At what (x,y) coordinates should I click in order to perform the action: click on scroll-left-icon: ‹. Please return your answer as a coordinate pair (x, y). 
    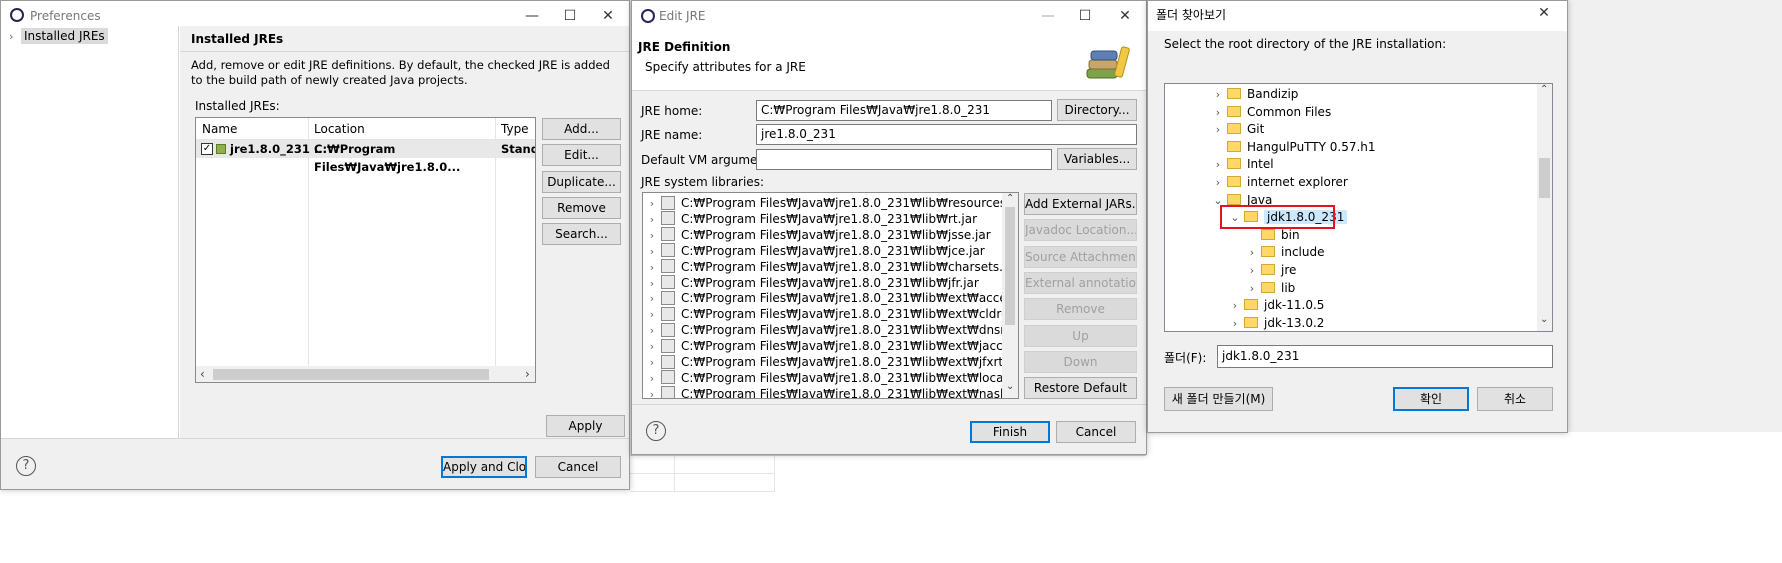
    Looking at the image, I should click on (202, 374).